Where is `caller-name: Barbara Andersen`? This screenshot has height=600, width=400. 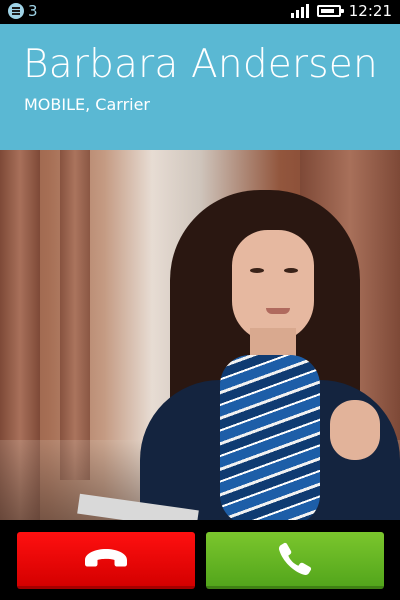
caller-name: Barbara Andersen is located at coordinates (200, 64).